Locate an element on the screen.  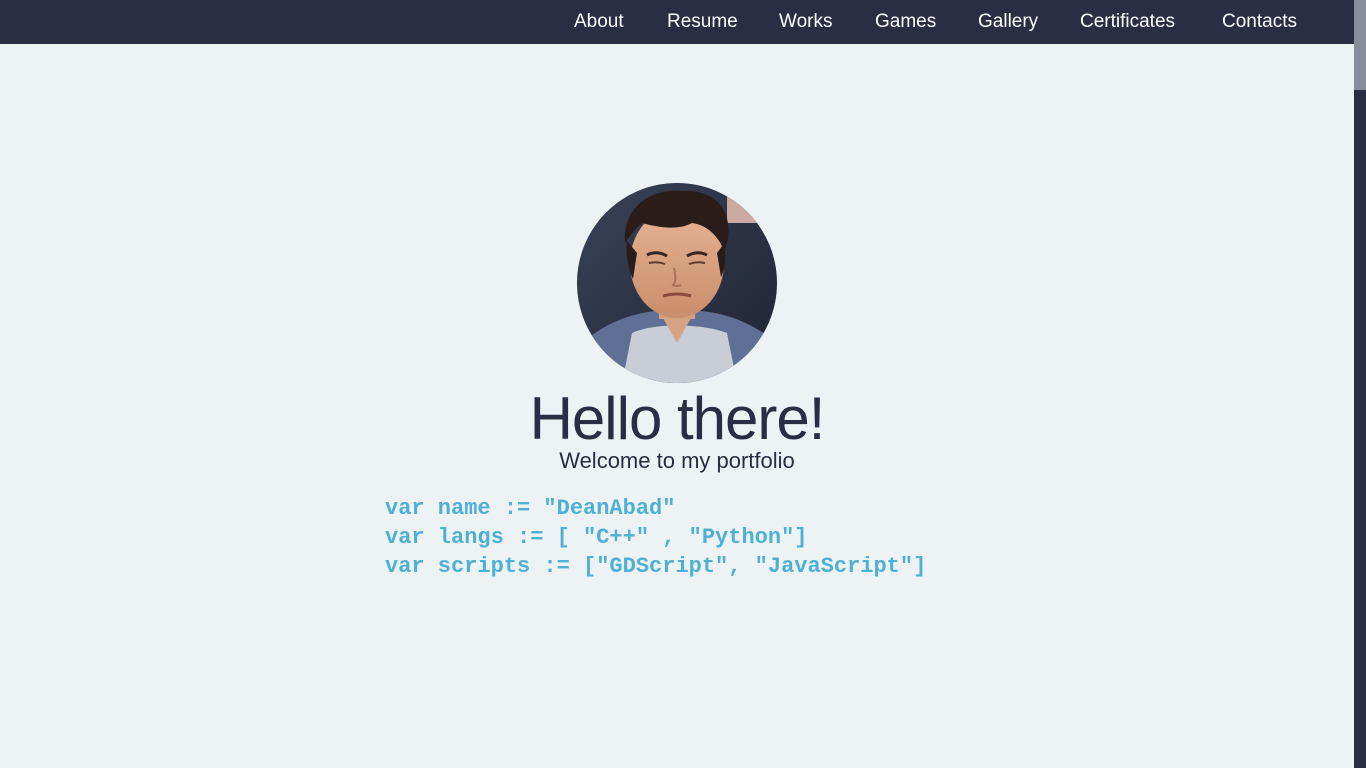
nav-link-contacts: Contacts is located at coordinates (1259, 22).